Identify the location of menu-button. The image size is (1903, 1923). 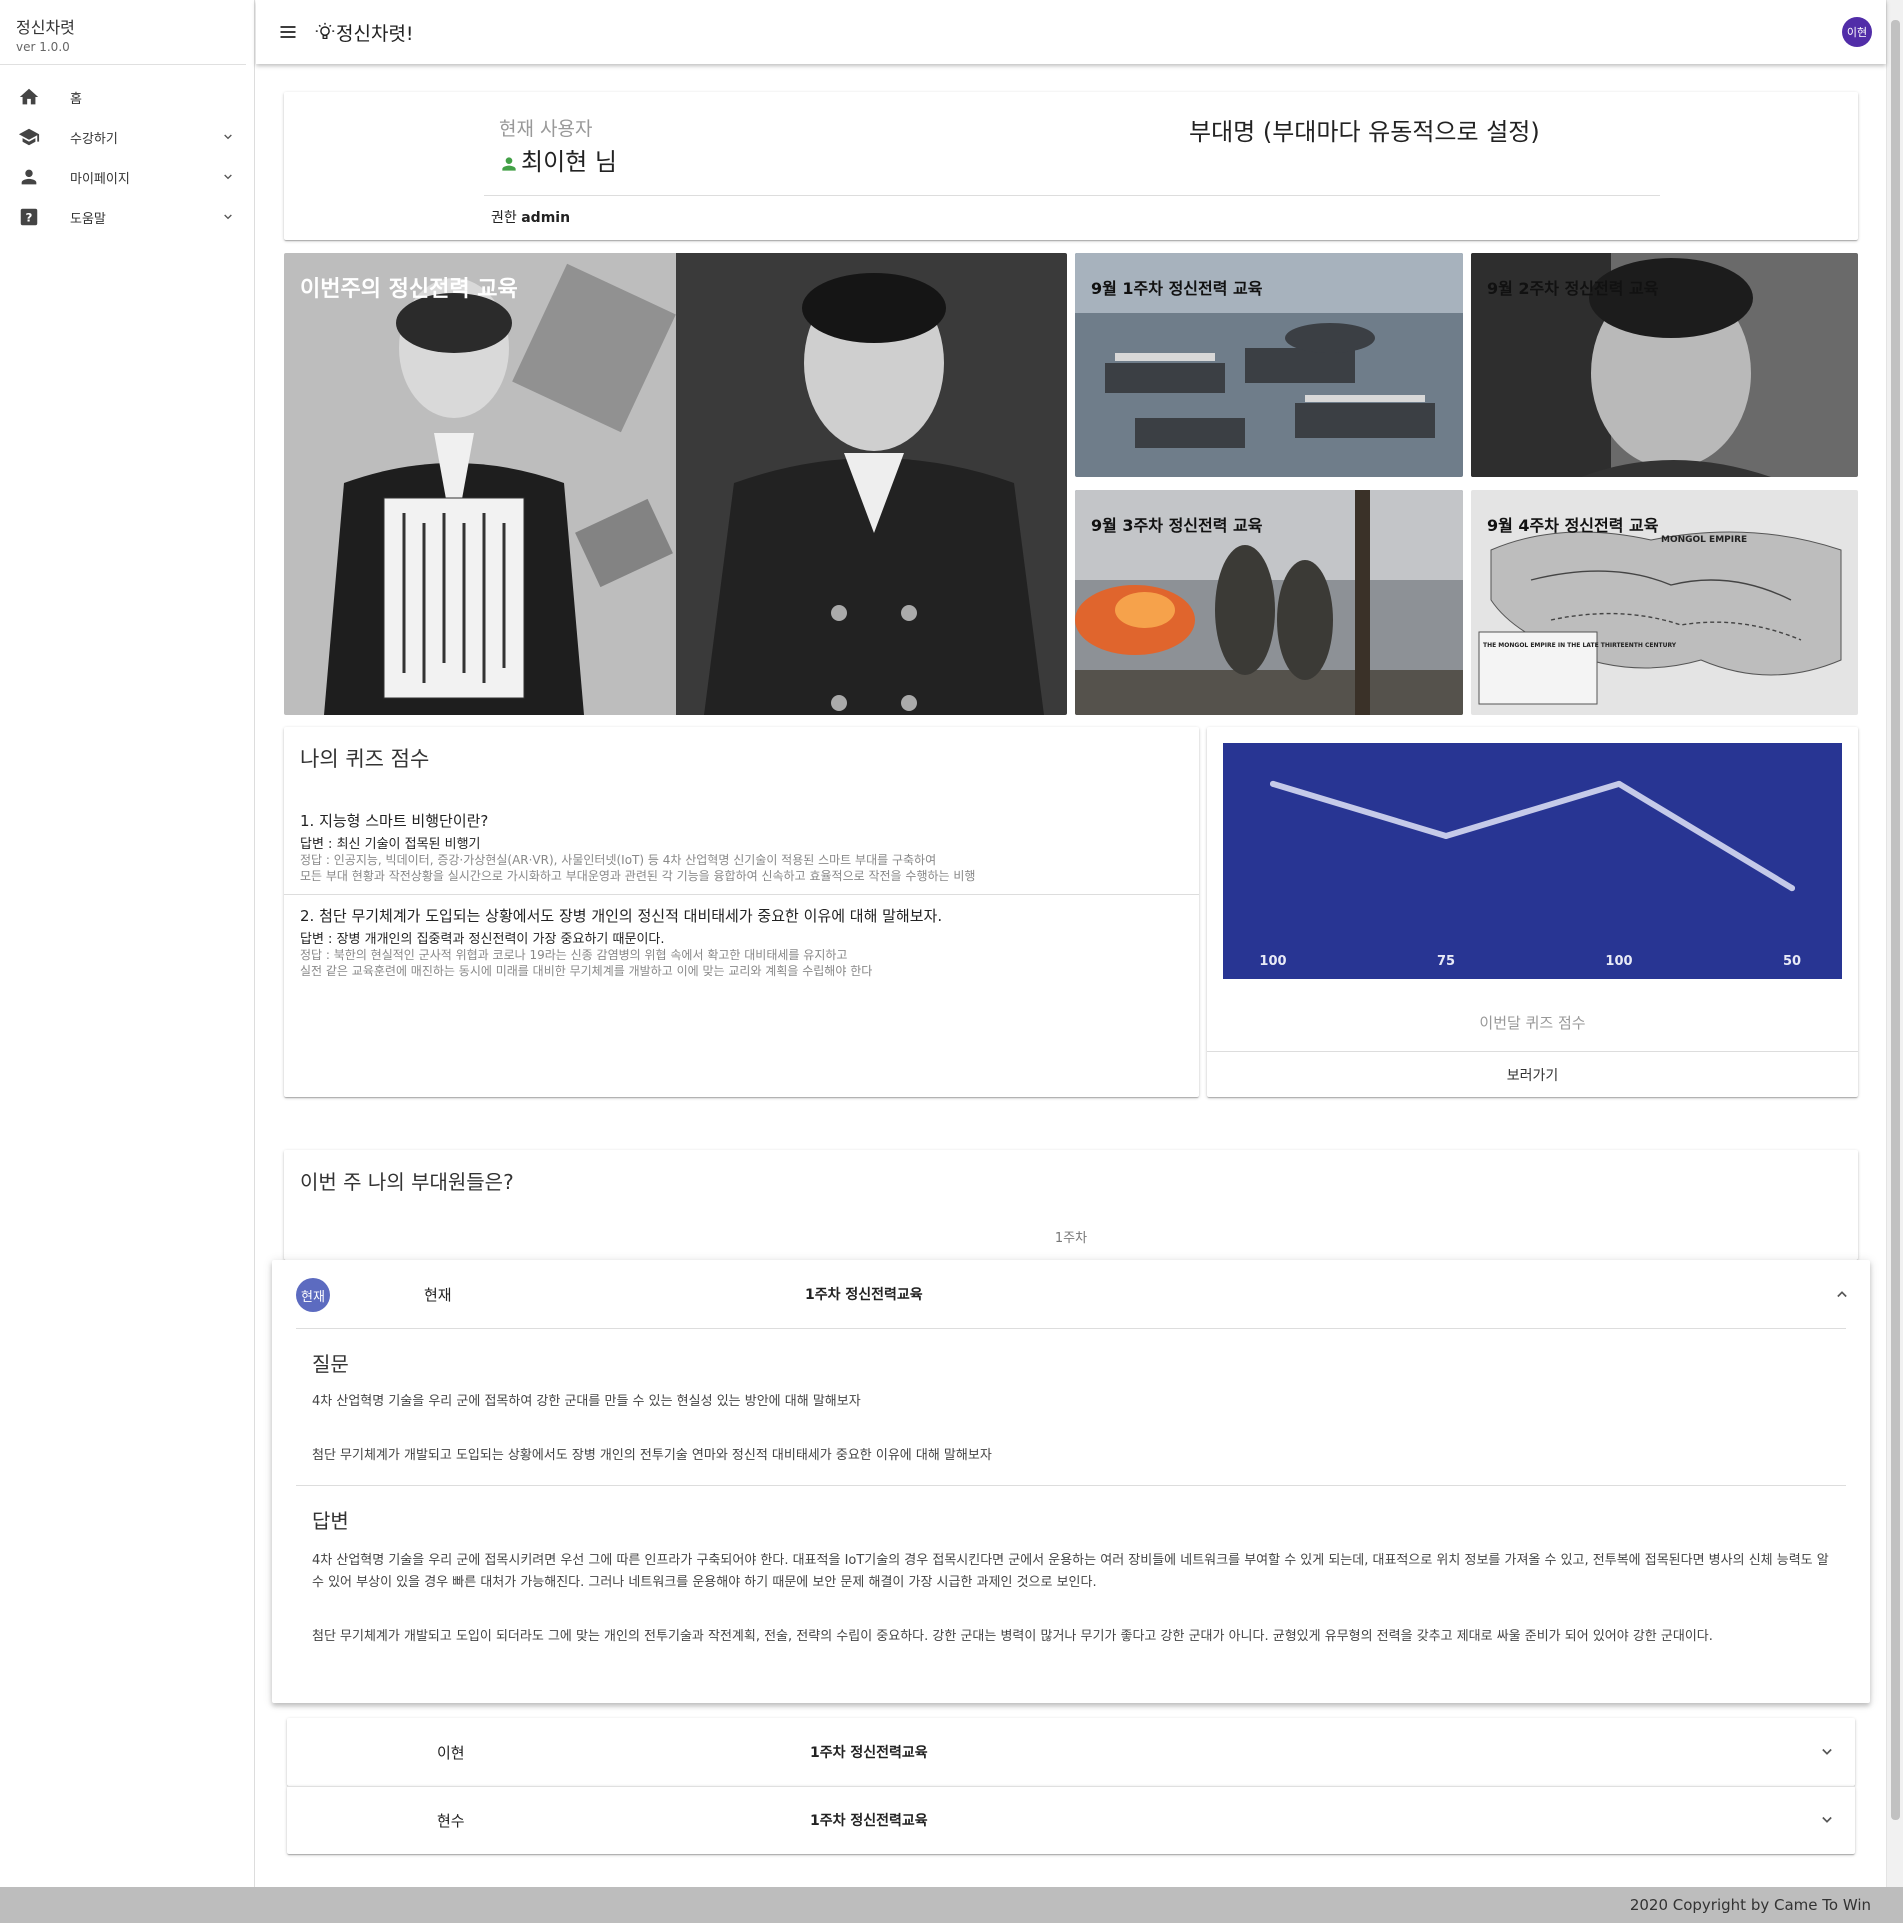
(288, 32).